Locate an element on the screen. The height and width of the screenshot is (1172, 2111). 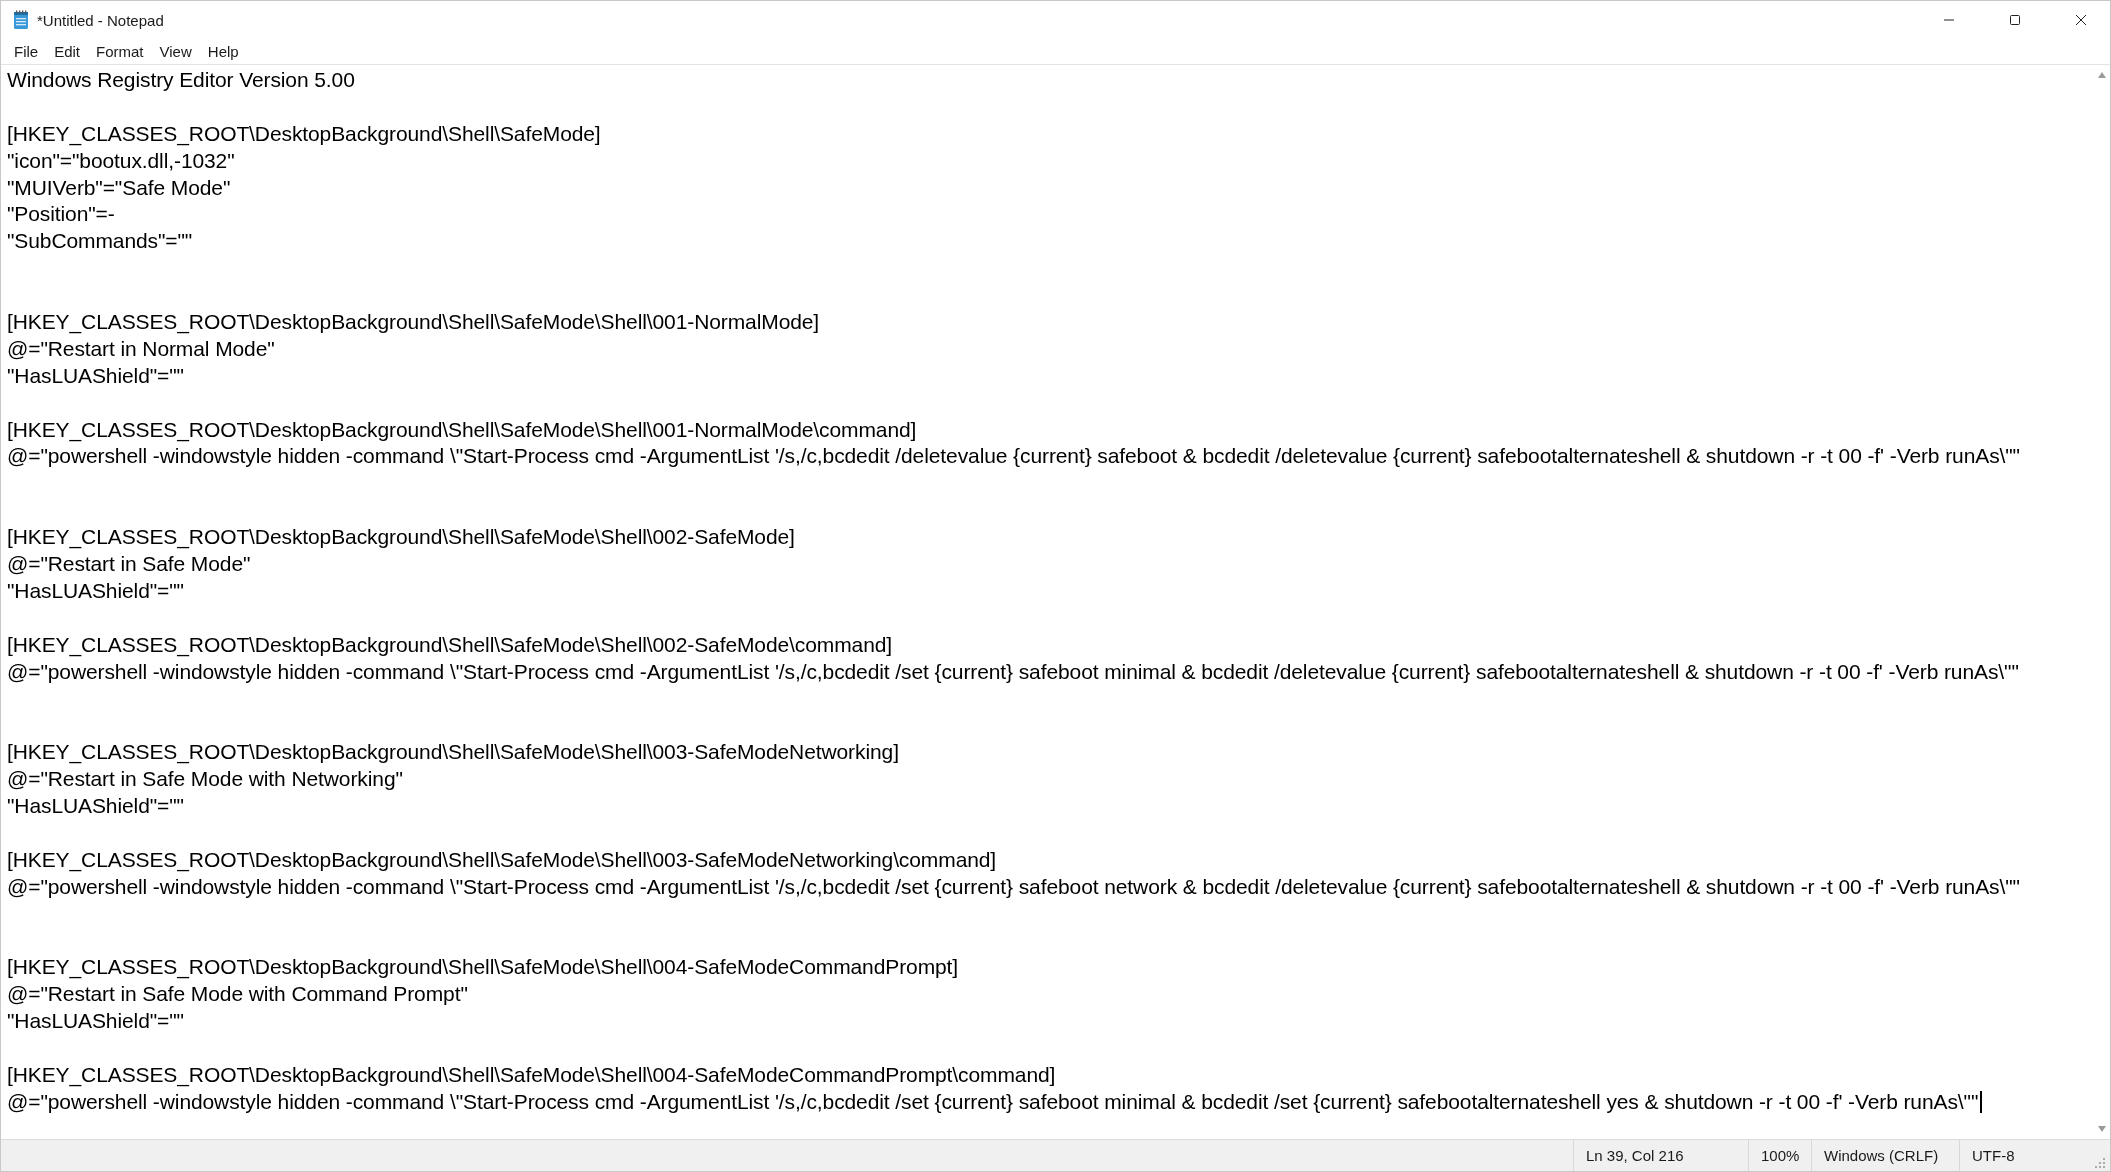
text-line: Windows Registry Editor Version 5.00 is located at coordinates (181, 80).